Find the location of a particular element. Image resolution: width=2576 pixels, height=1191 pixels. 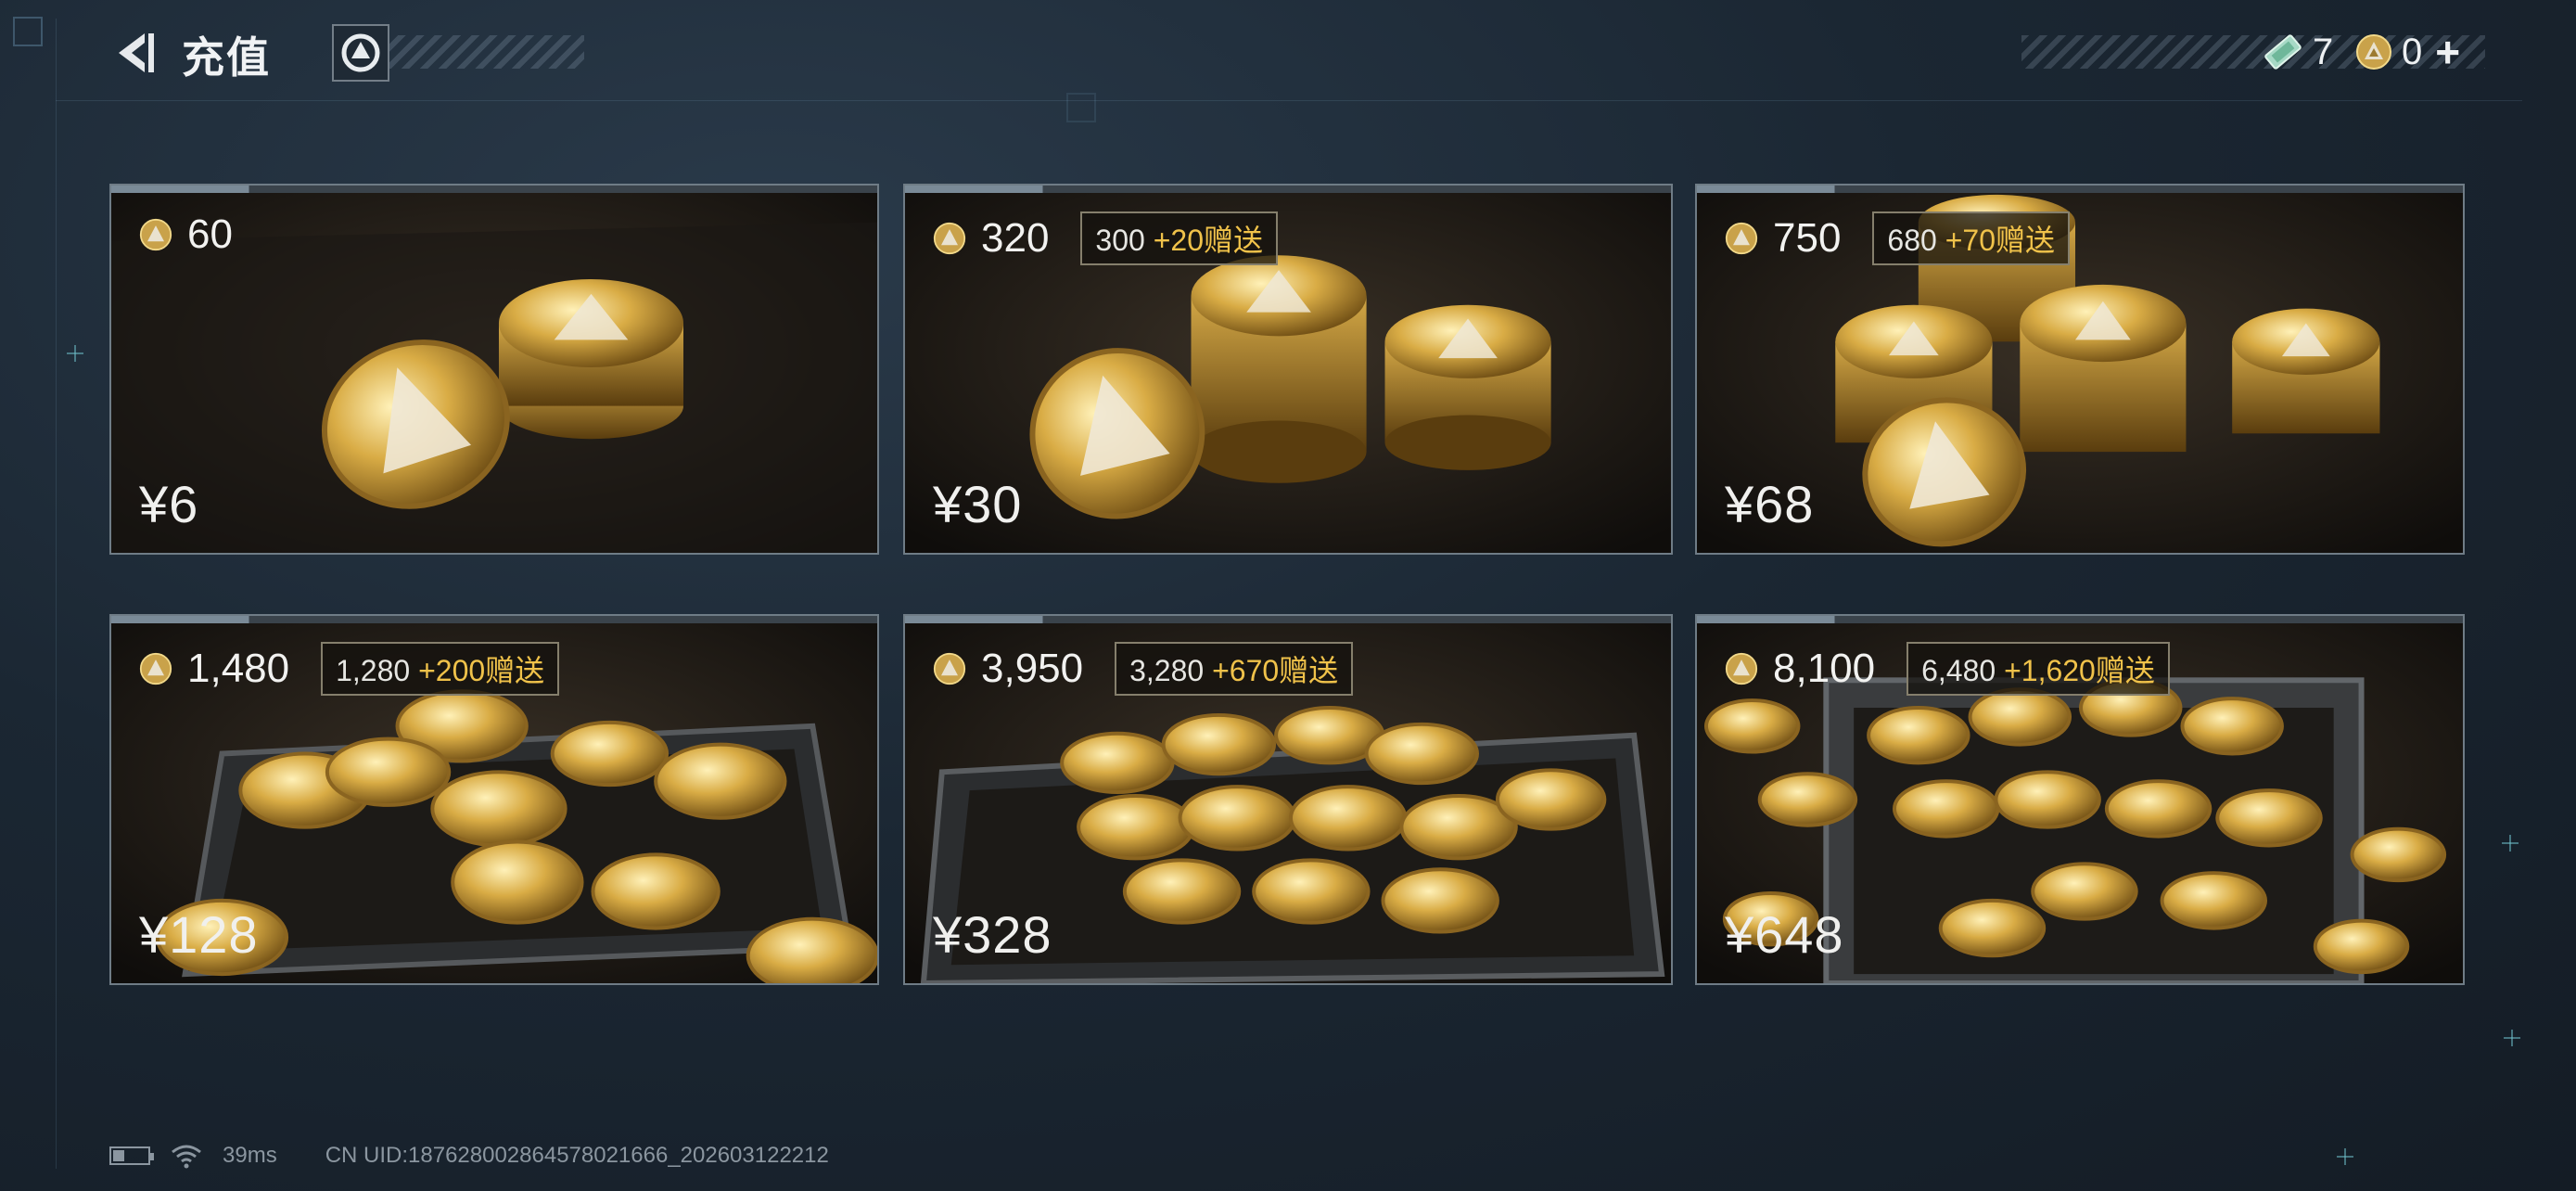

bonus-base: 680 is located at coordinates (1912, 240).